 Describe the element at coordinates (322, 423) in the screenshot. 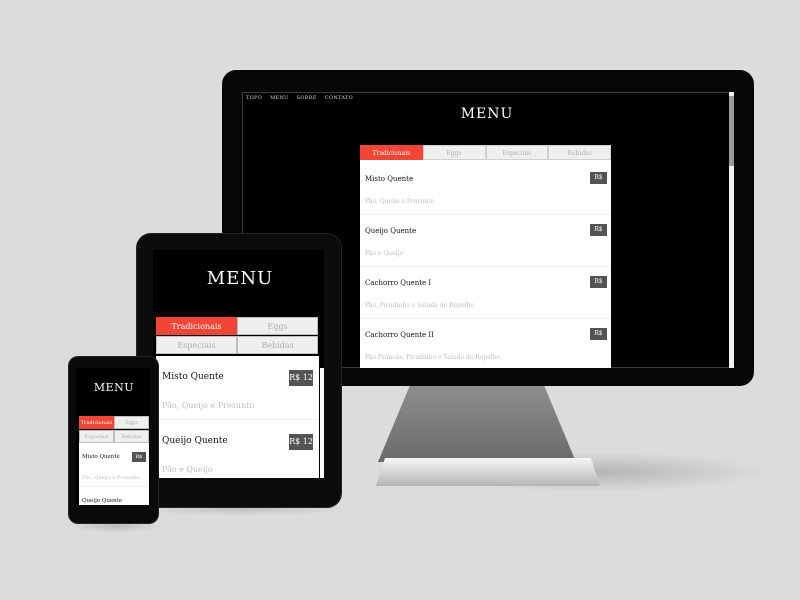

I see `tablet-scrollbar` at that location.